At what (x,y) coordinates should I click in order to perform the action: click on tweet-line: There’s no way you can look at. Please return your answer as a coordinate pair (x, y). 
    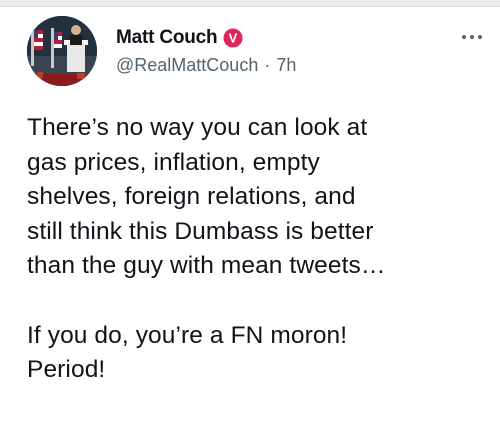
    Looking at the image, I should click on (197, 127).